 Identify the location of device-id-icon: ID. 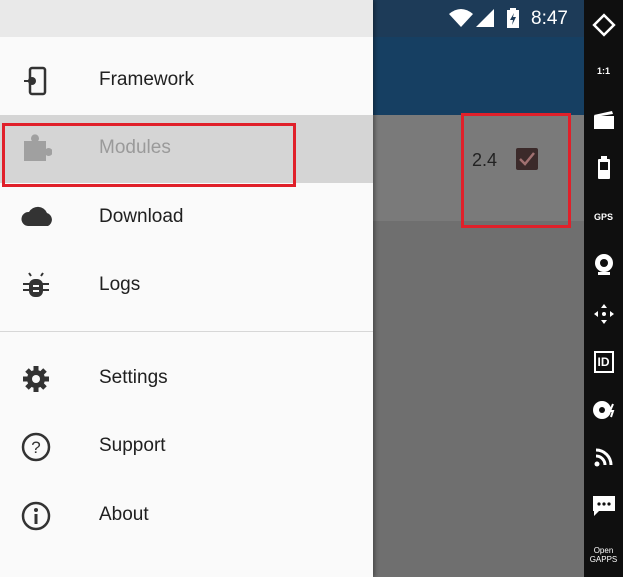
(603, 362).